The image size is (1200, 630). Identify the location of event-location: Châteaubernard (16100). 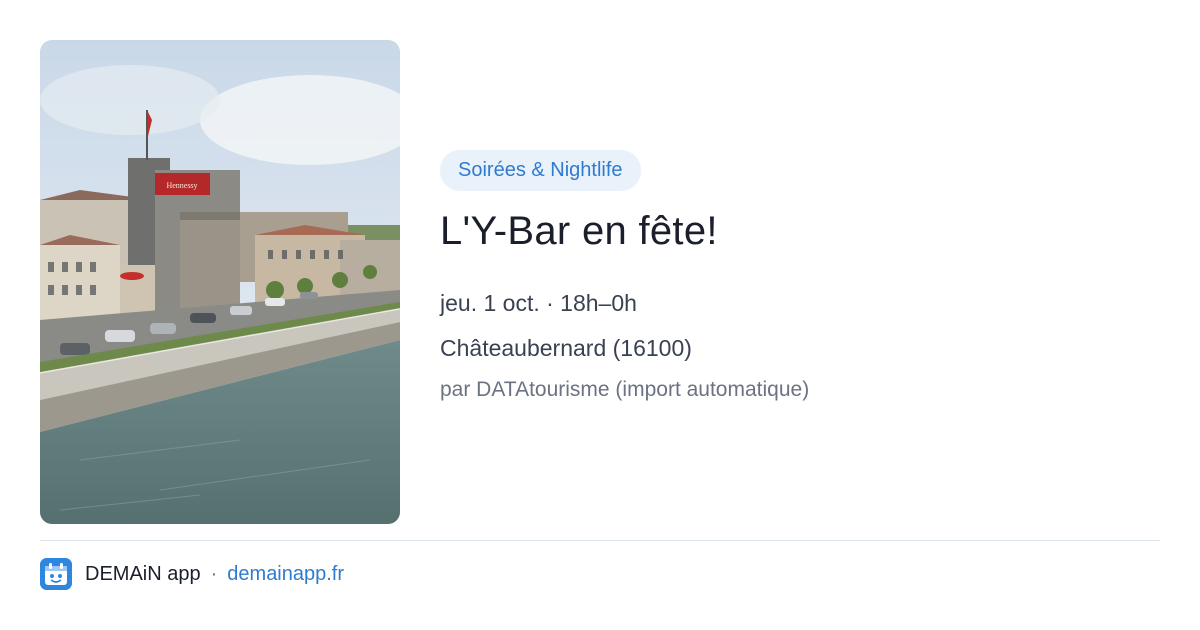
(566, 348).